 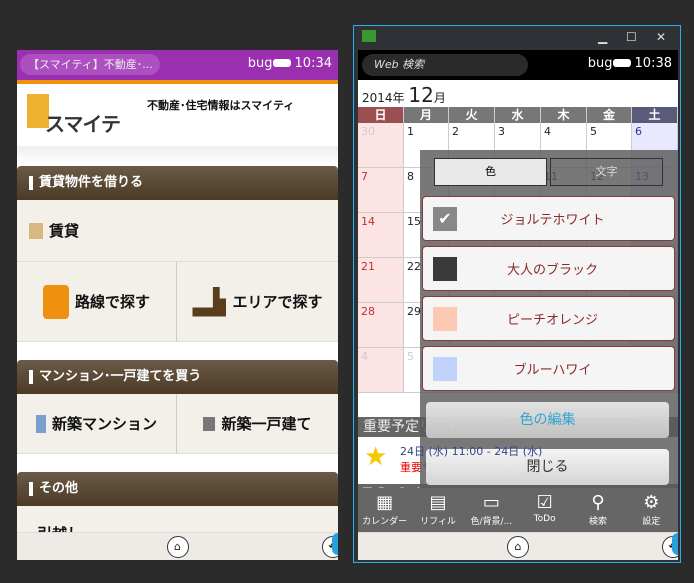 I want to click on todo-icon: ☑, so click(x=544, y=502).